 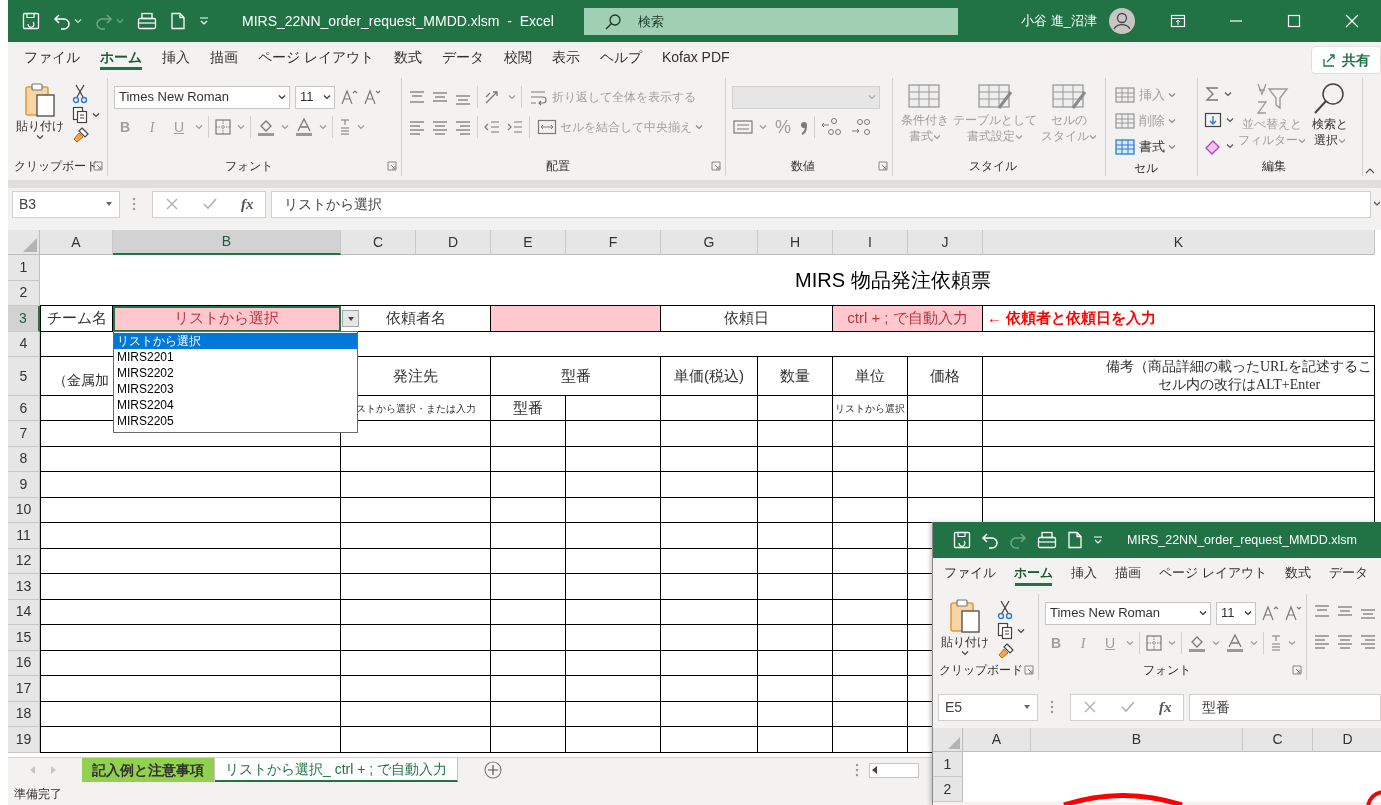 What do you see at coordinates (1285, 707) in the screenshot?
I see `formula-field: 型番` at bounding box center [1285, 707].